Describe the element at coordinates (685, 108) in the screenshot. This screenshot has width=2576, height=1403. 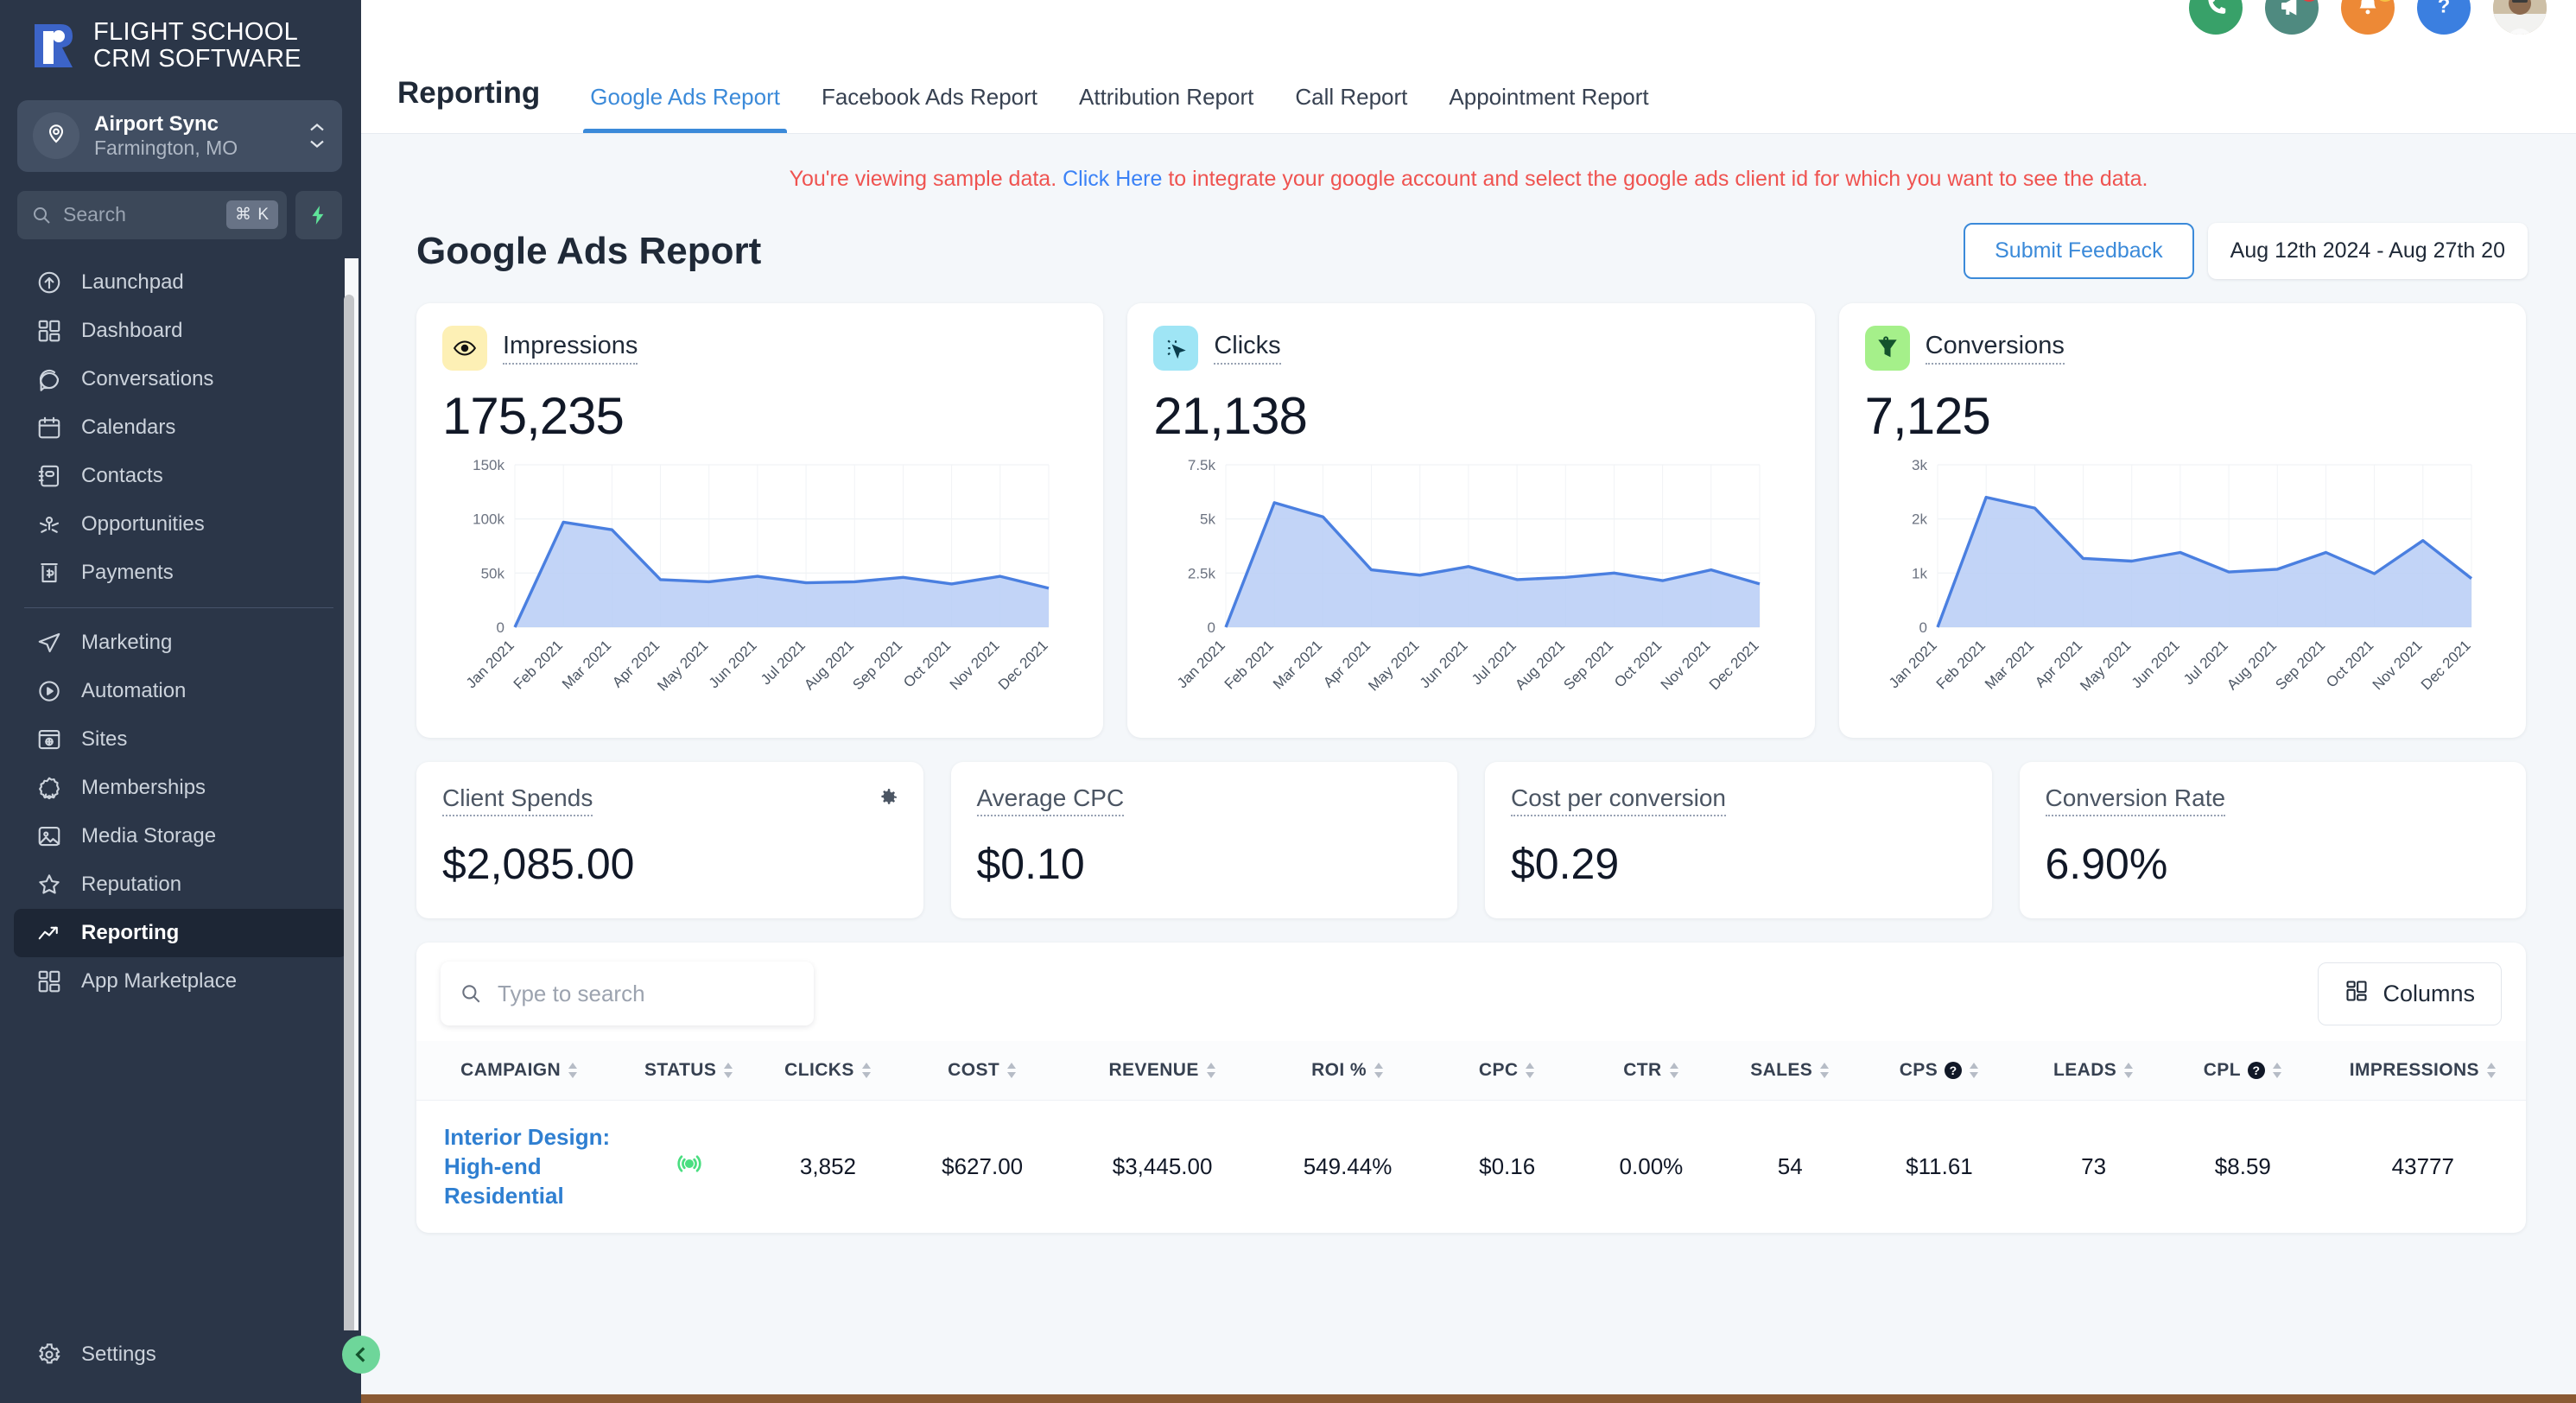
I see `tab-google-ads-report: Google Ads Report` at that location.